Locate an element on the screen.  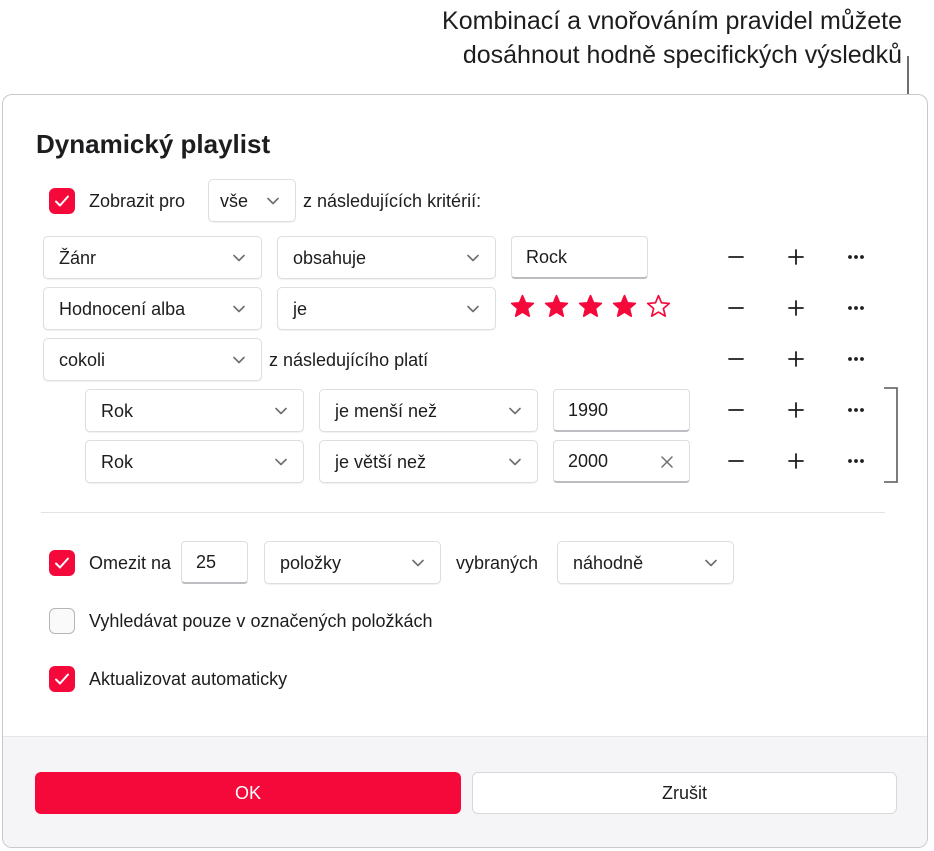
limit-value-input: 25 is located at coordinates (214, 562).